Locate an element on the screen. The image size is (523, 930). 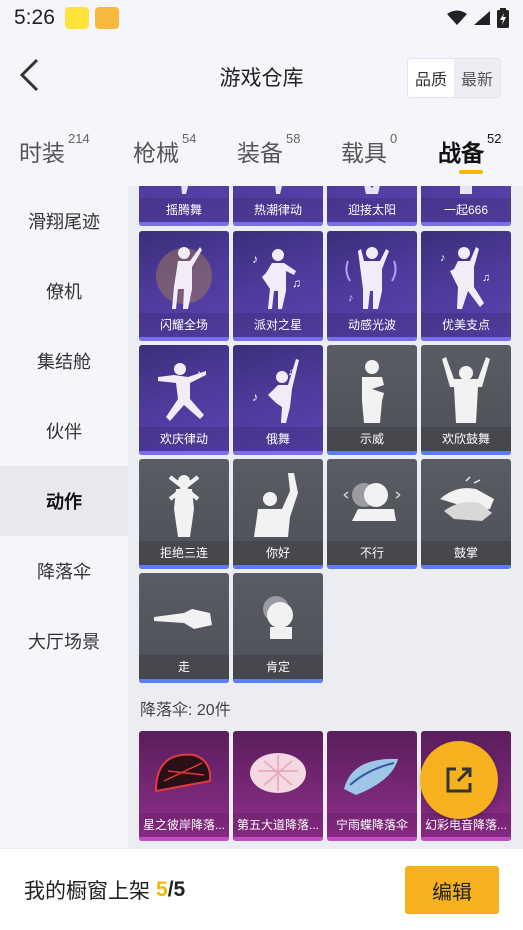
emote-card: 肯定 is located at coordinates (278, 628).